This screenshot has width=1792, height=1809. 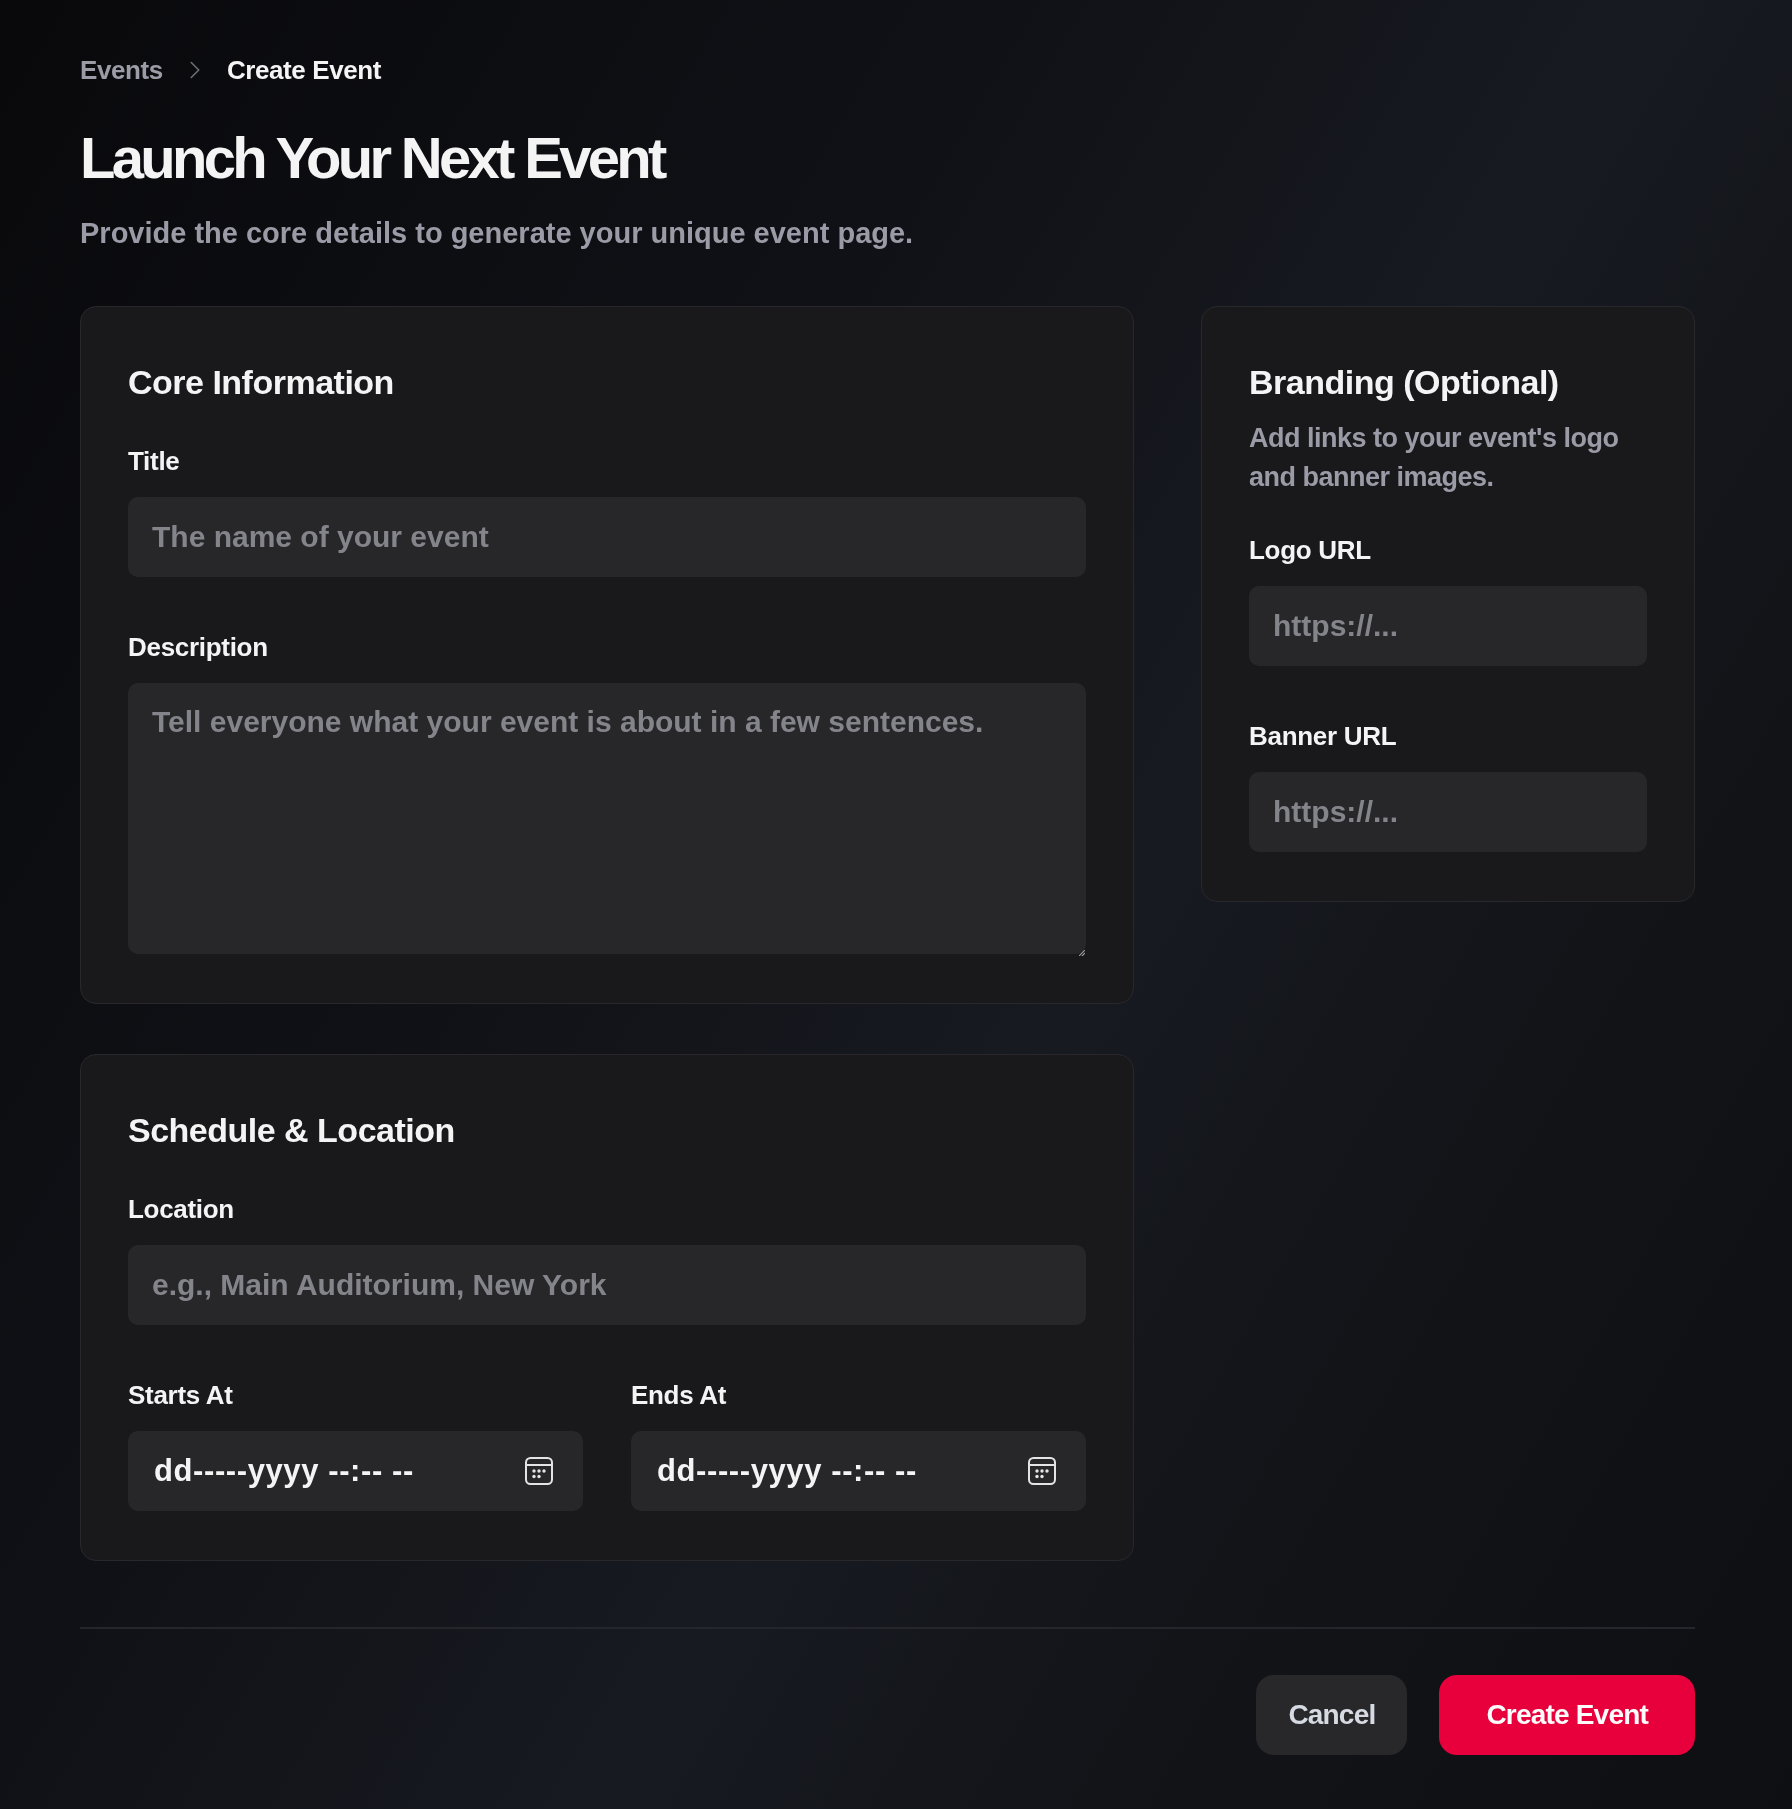 What do you see at coordinates (679, 1395) in the screenshot?
I see `field-label: Ends At` at bounding box center [679, 1395].